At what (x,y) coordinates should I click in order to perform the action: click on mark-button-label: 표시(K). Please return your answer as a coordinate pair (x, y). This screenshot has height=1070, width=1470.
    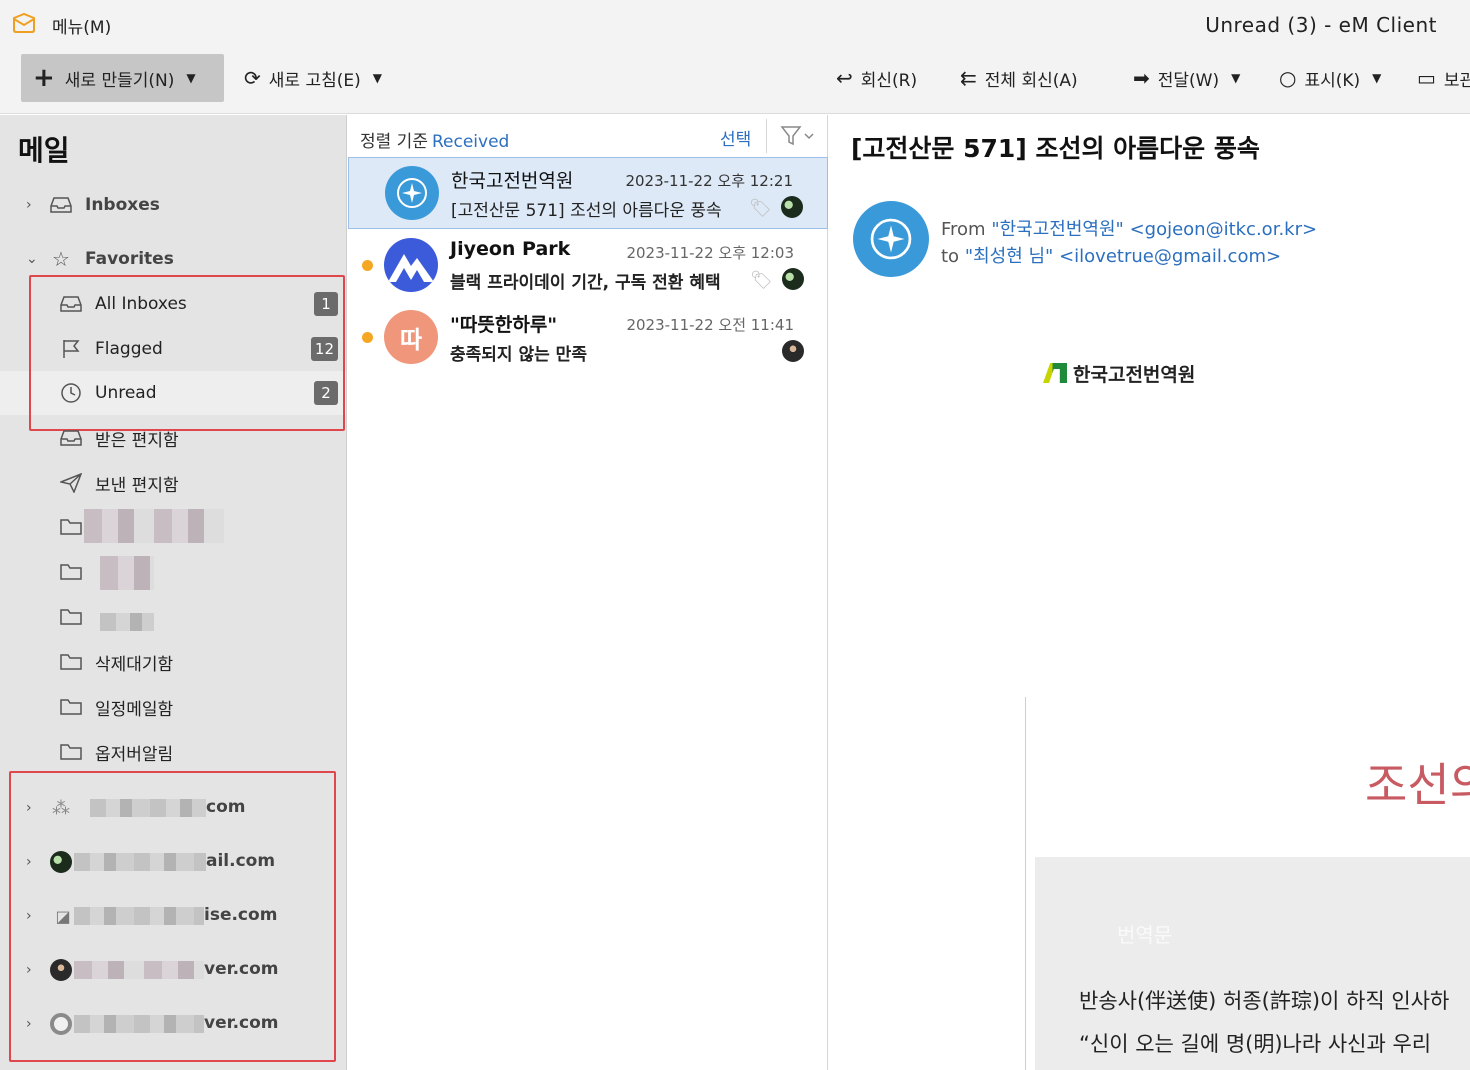
    Looking at the image, I should click on (1332, 80).